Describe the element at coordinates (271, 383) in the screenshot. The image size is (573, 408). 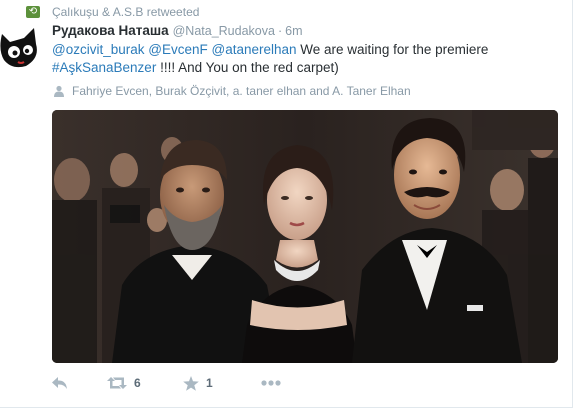
I see `more-icon` at that location.